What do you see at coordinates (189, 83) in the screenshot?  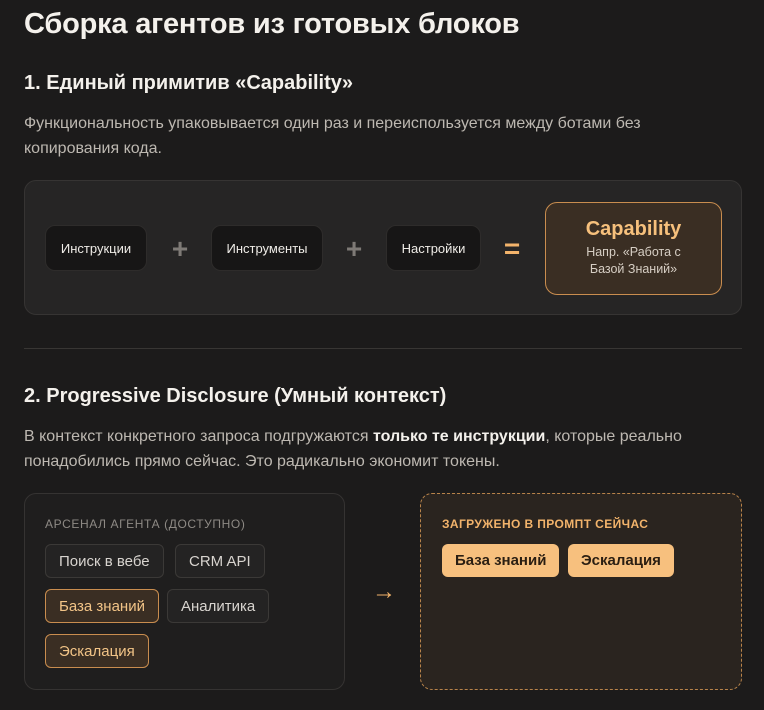 I see `section1-title: 1. Единый примитив «Capability»` at bounding box center [189, 83].